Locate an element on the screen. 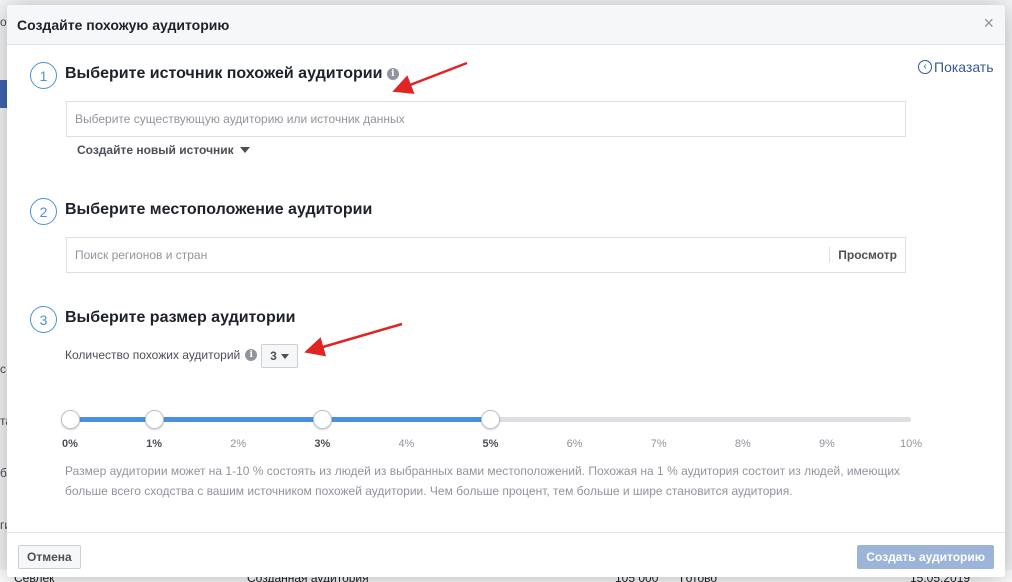  slider-tick-label: 8% is located at coordinates (742, 444).